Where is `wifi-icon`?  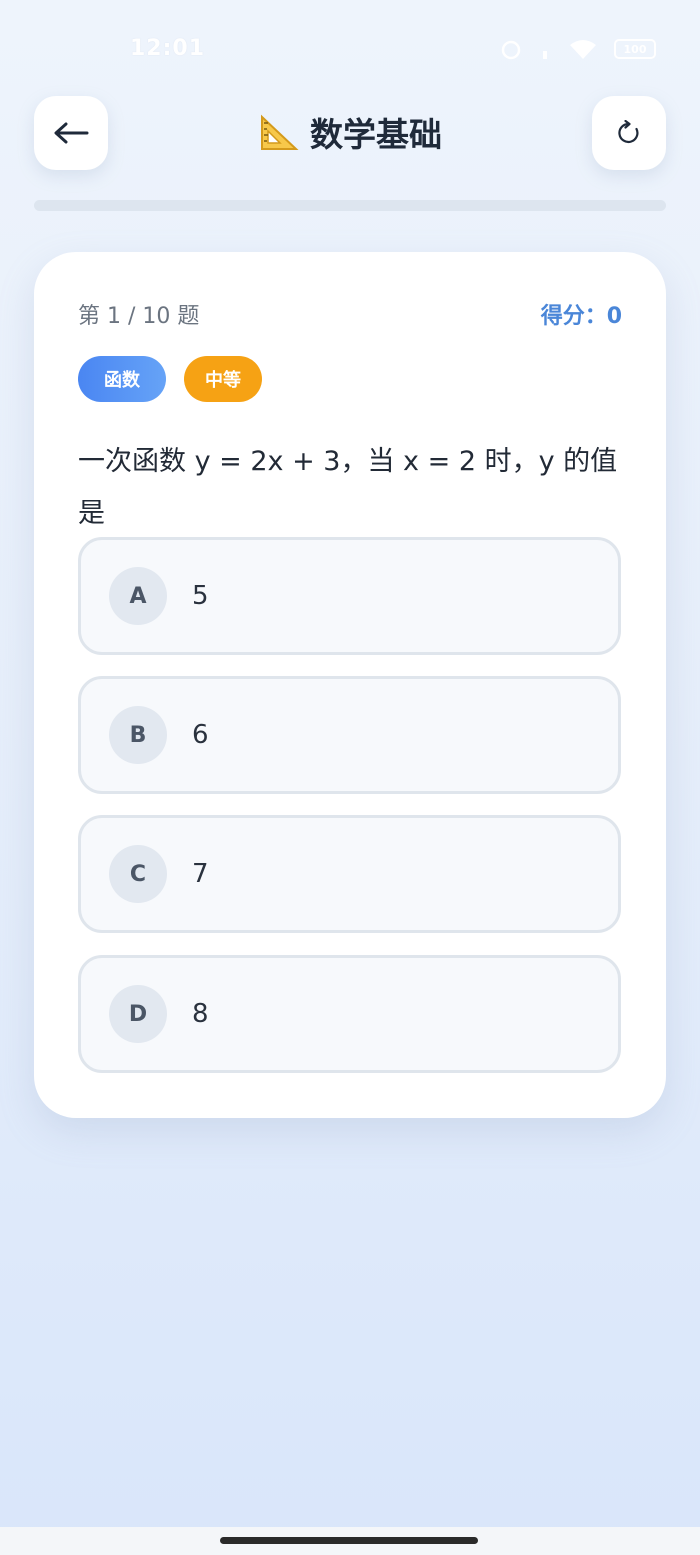
wifi-icon is located at coordinates (583, 49).